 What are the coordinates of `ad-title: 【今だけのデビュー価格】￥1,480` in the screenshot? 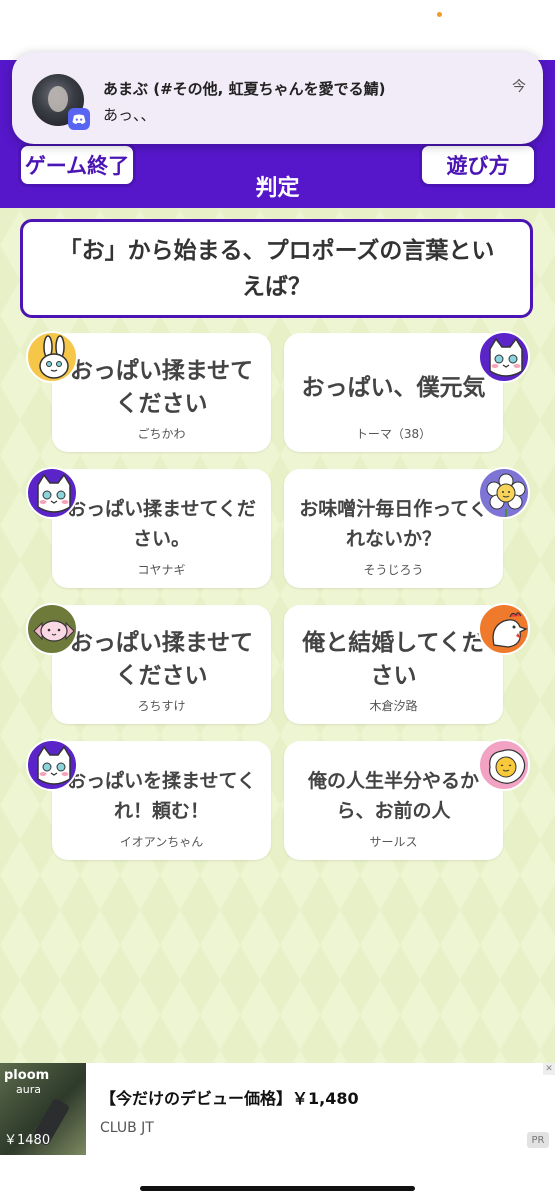 It's located at (229, 1098).